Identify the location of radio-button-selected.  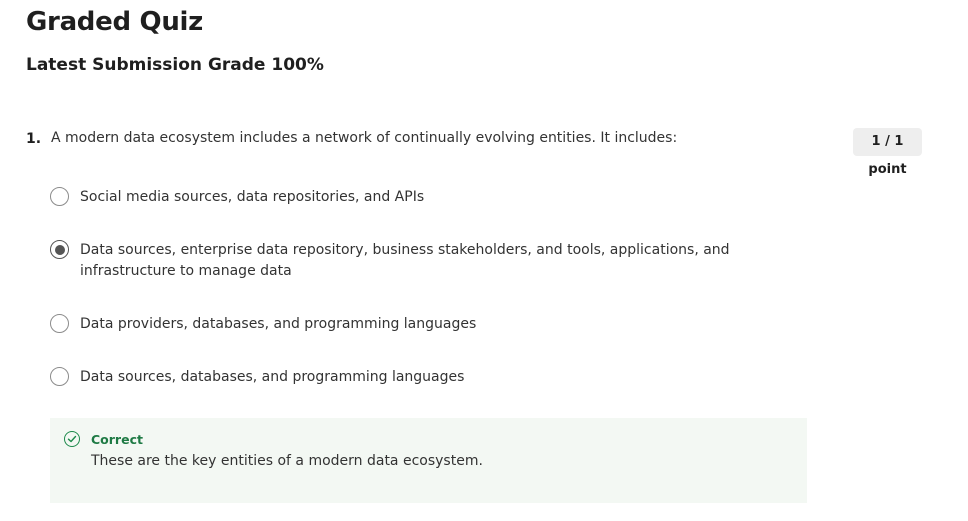
(59, 249).